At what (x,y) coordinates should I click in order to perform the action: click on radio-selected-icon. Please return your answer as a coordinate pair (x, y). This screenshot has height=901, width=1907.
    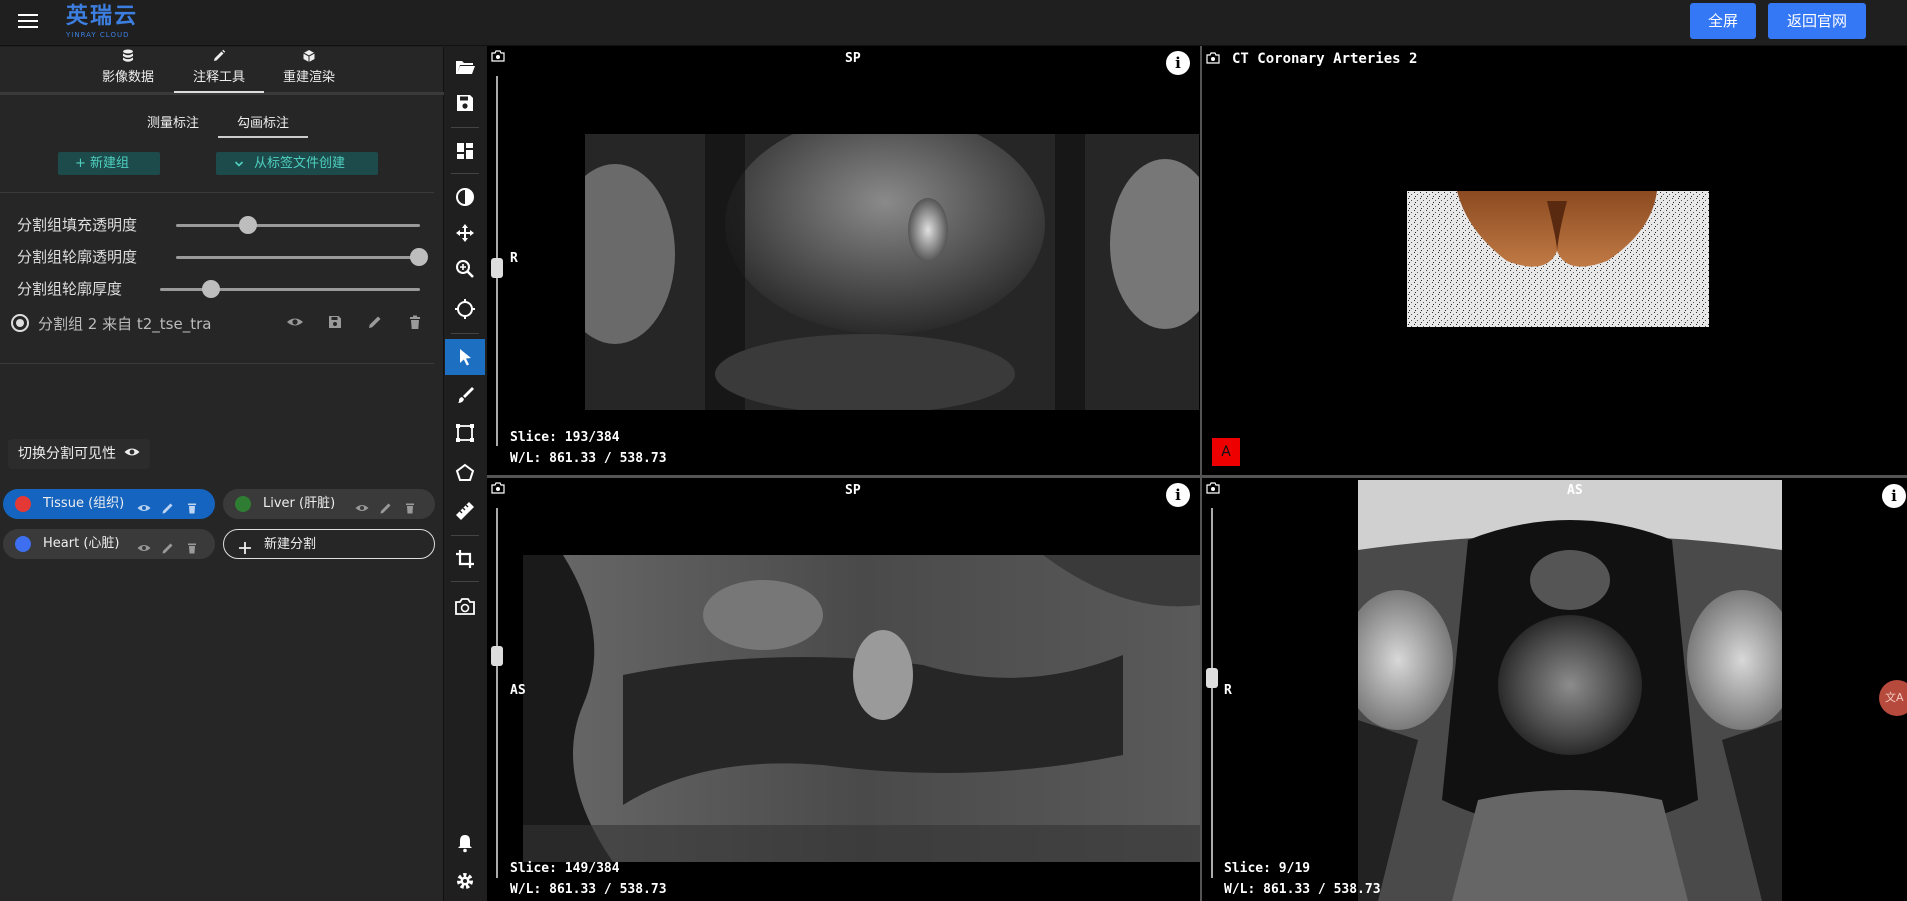
    Looking at the image, I should click on (20, 323).